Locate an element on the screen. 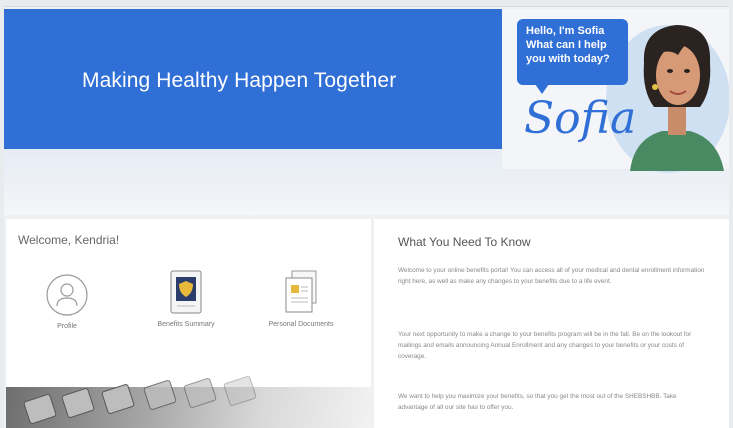  greeting-line: Hello, I'm Sofia is located at coordinates (565, 31).